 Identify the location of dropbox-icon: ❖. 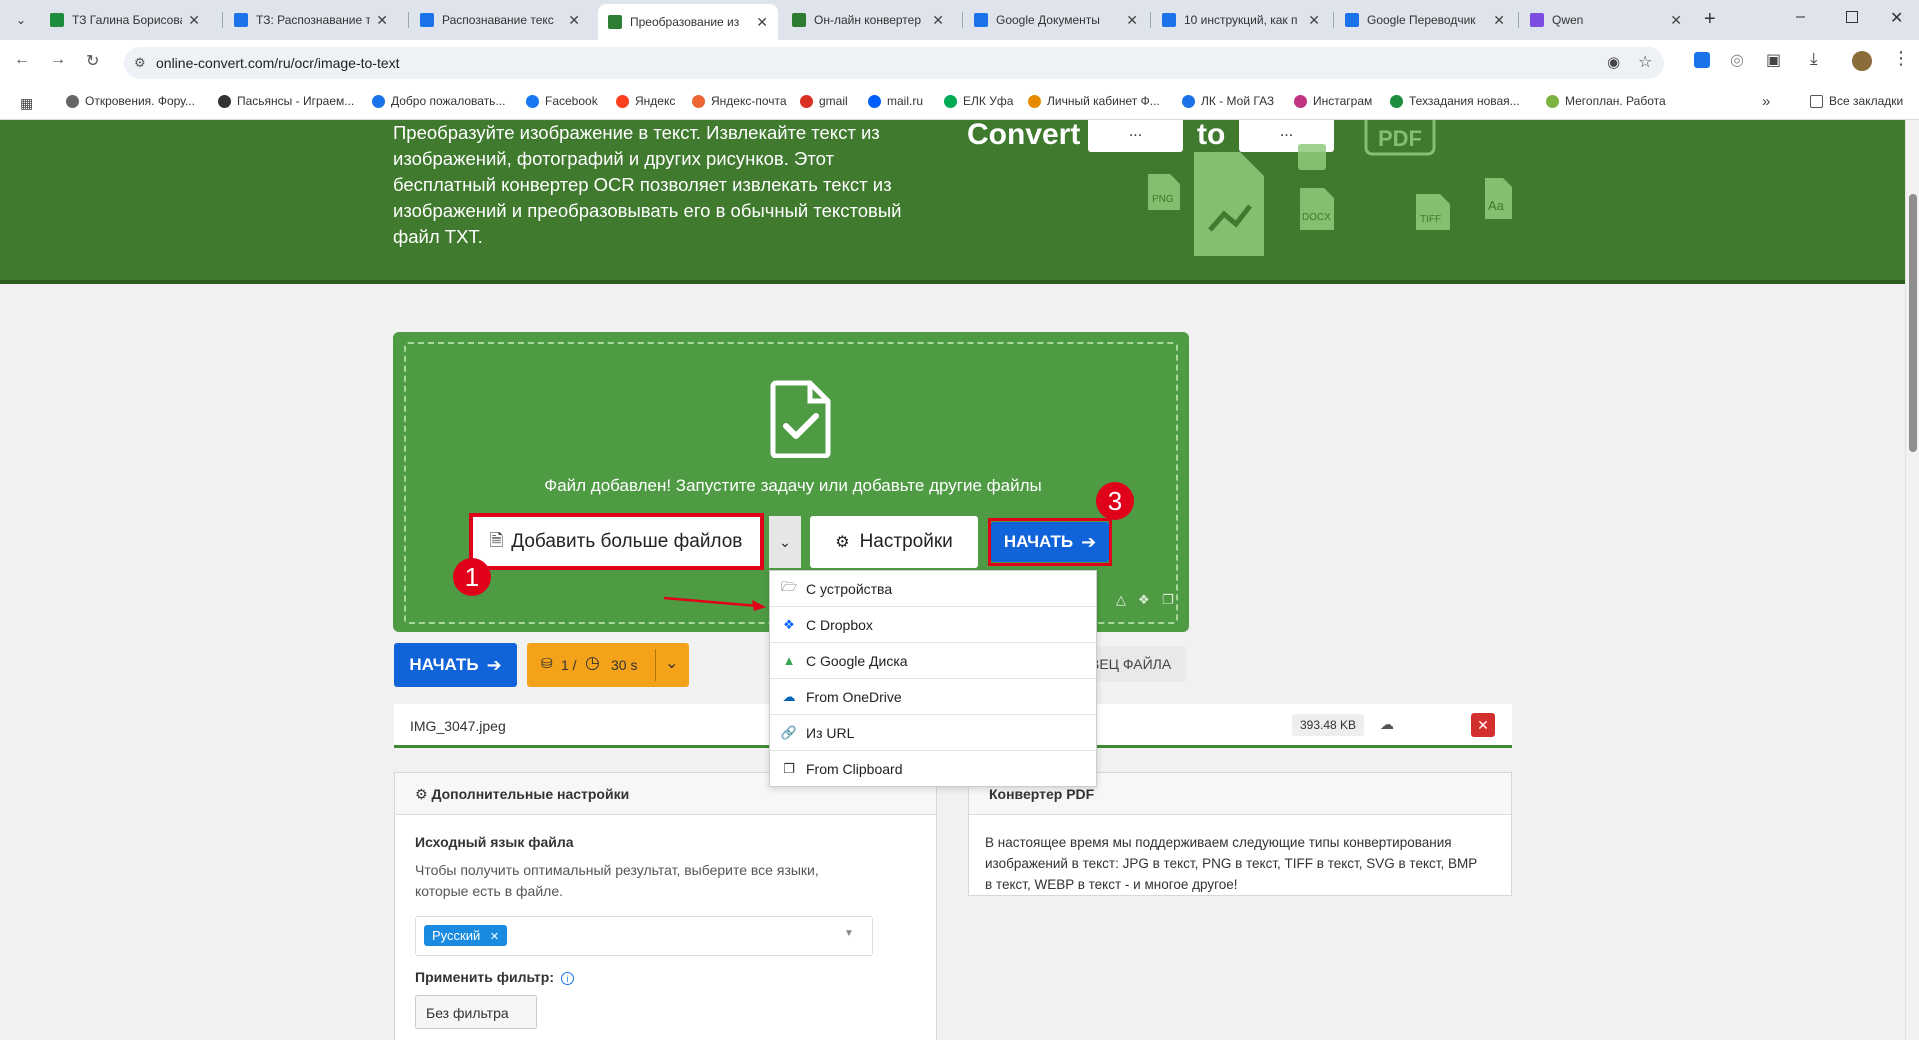
(1144, 600).